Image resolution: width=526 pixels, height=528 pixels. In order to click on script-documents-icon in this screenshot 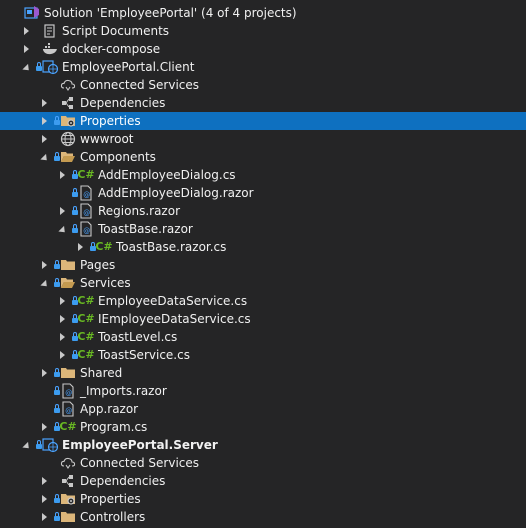, I will do `click(50, 31)`.